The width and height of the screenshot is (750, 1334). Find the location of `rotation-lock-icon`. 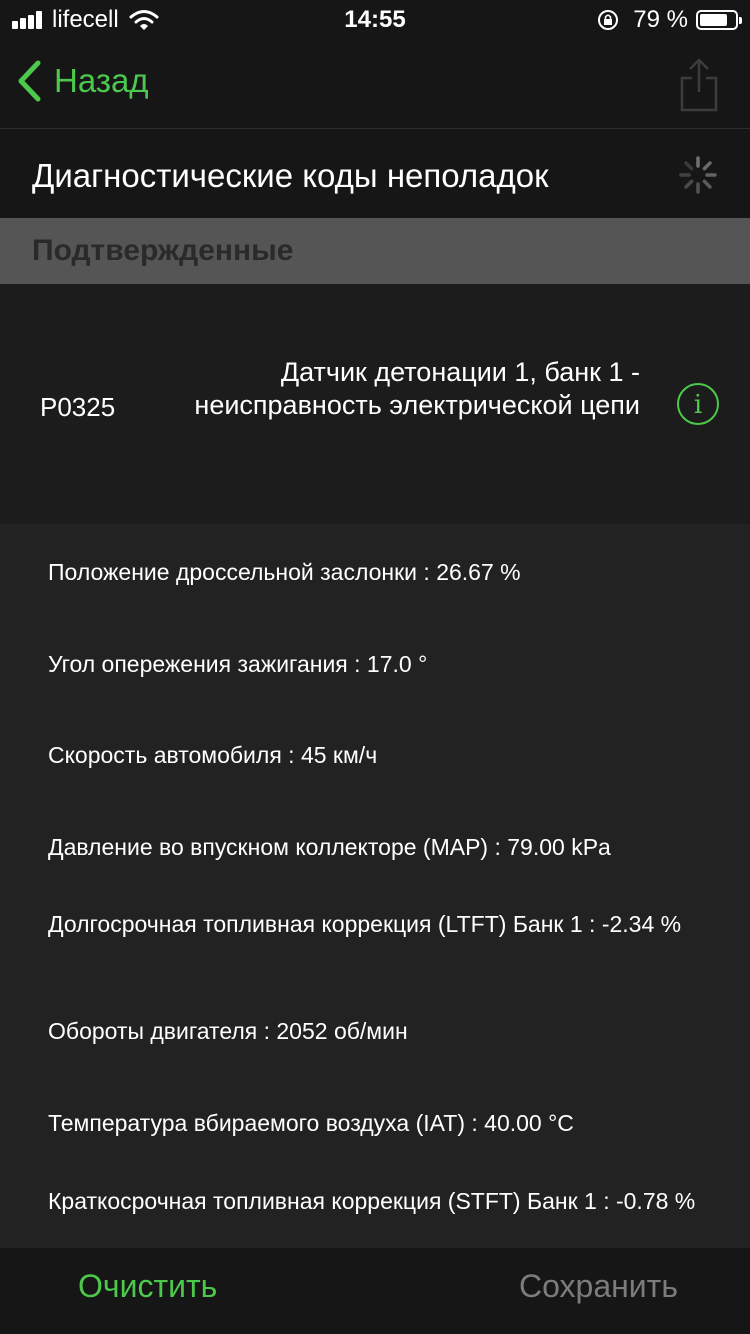

rotation-lock-icon is located at coordinates (608, 20).